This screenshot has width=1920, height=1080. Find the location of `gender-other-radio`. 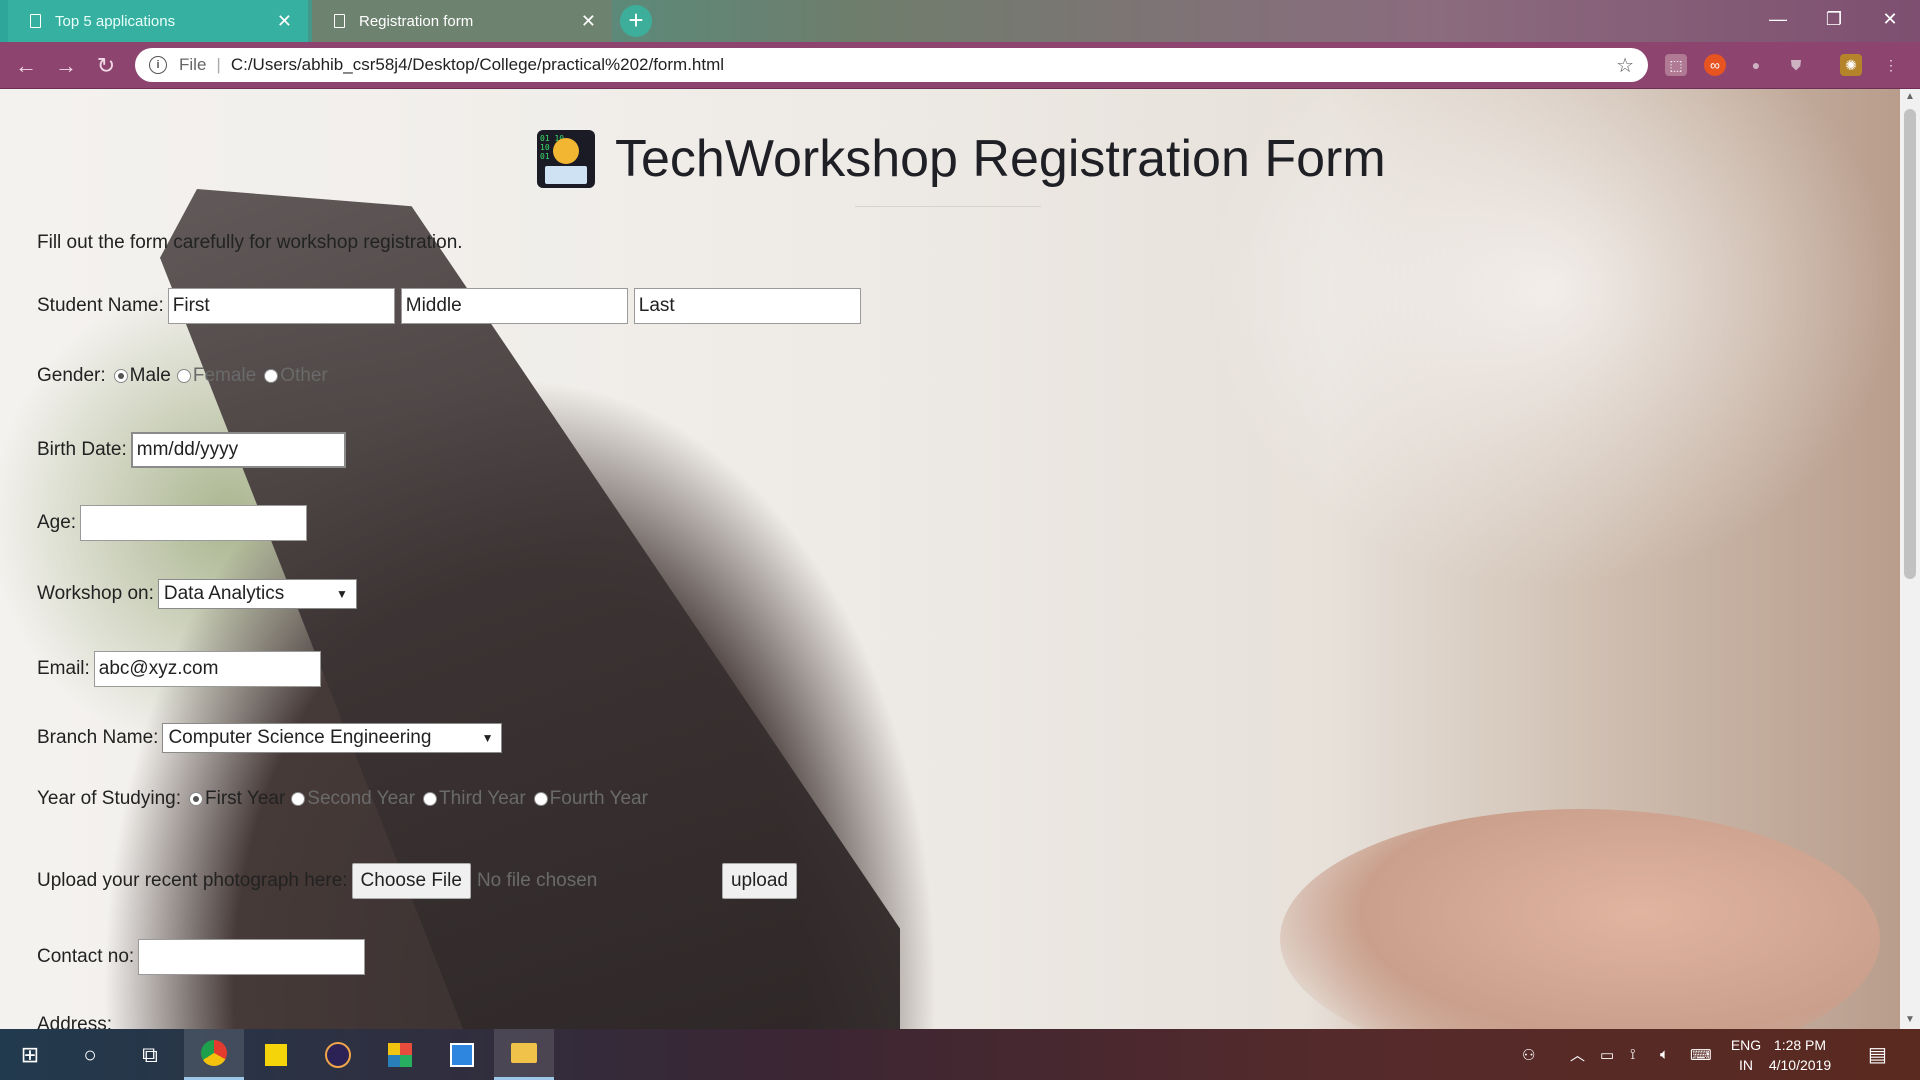

gender-other-radio is located at coordinates (271, 376).